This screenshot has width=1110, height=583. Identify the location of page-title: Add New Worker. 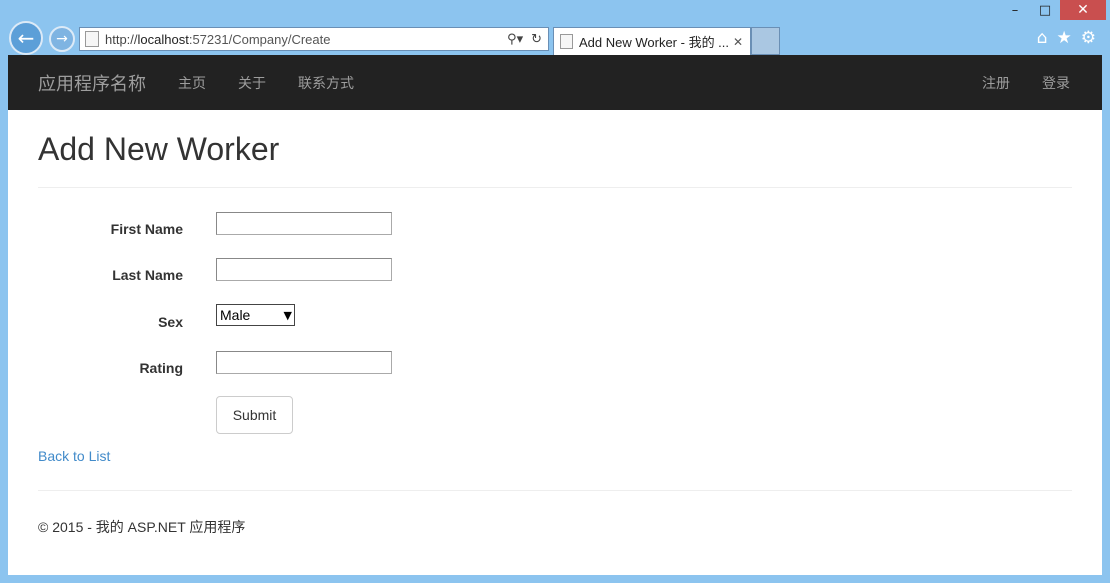
(159, 149).